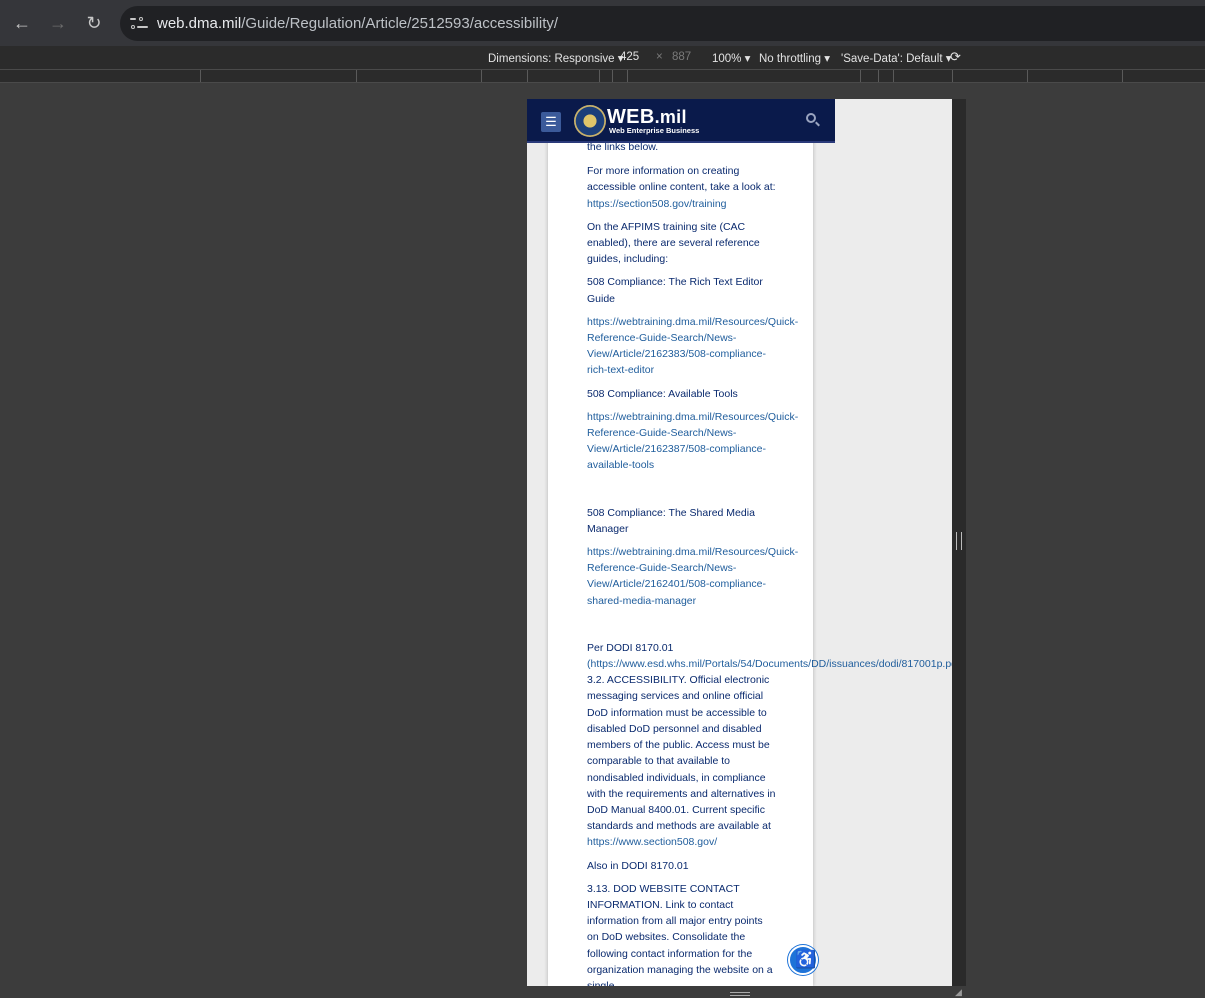 This screenshot has width=1205, height=998. I want to click on bottom-resize-handle, so click(740, 994).